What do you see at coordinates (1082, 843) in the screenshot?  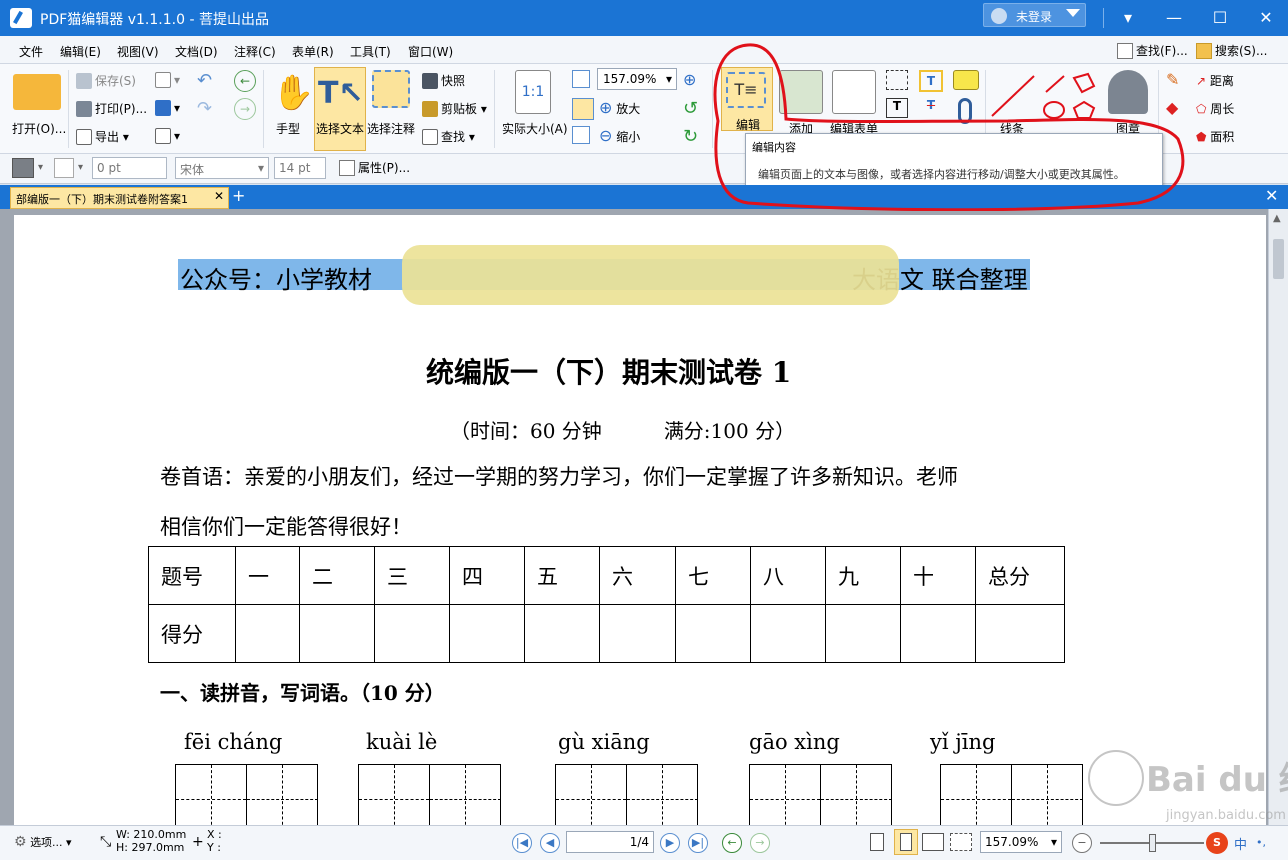 I see `zoom-out-status-button: −` at bounding box center [1082, 843].